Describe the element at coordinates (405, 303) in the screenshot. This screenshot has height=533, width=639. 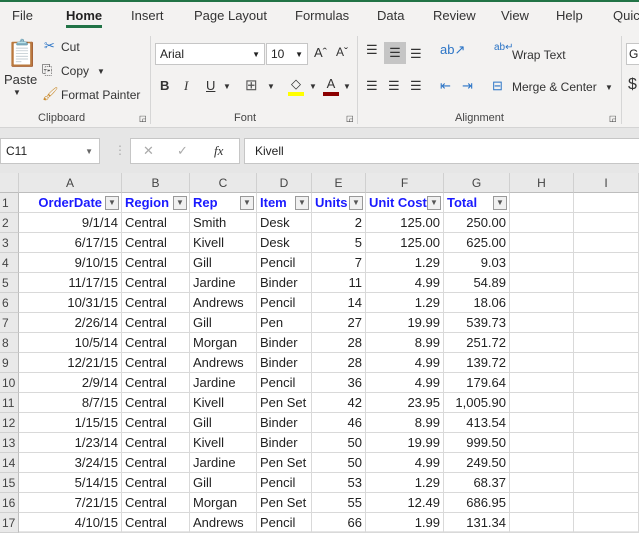
I see `table-cell: 1.29` at that location.